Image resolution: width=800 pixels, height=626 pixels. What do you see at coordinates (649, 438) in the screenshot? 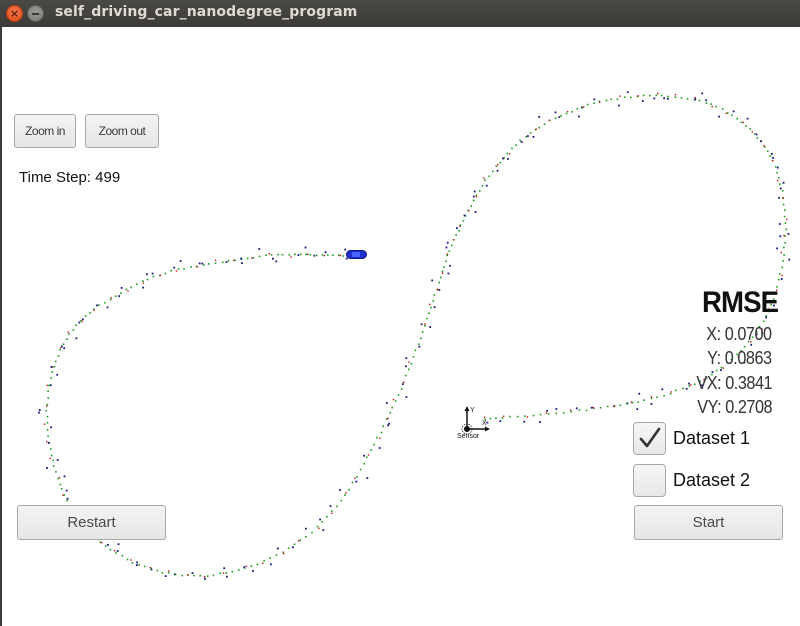
I see `dataset-1-checkbox` at bounding box center [649, 438].